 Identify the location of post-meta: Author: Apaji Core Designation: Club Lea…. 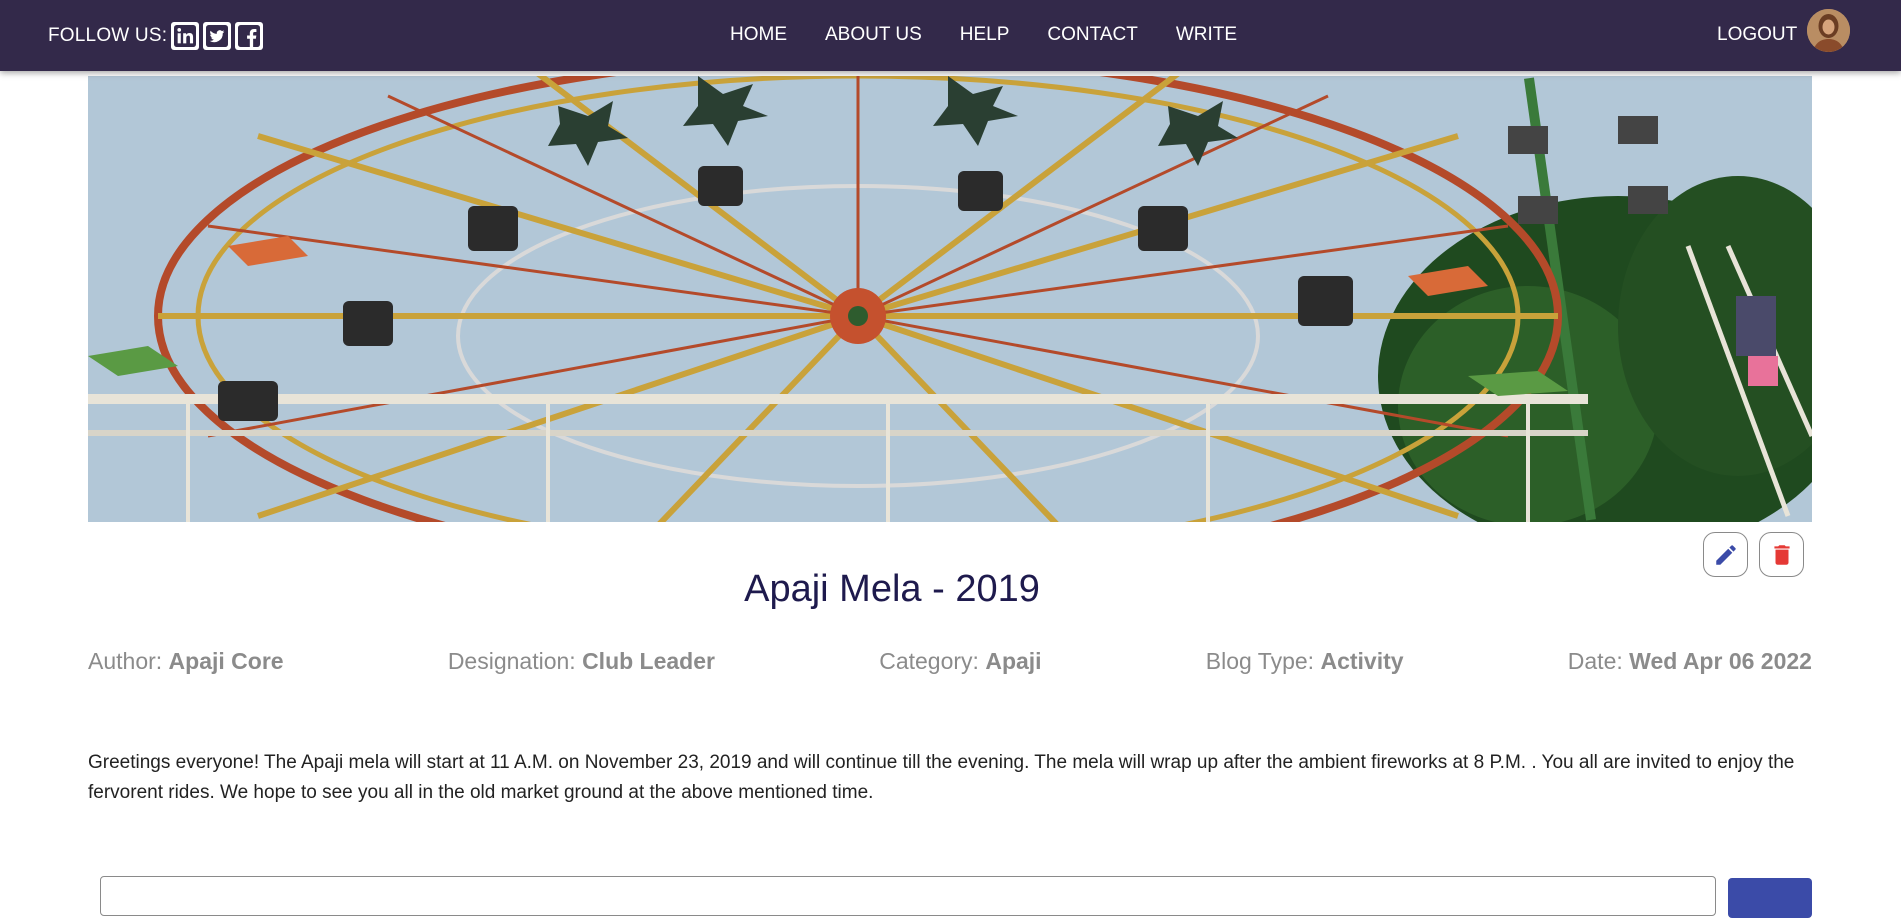
(950, 661).